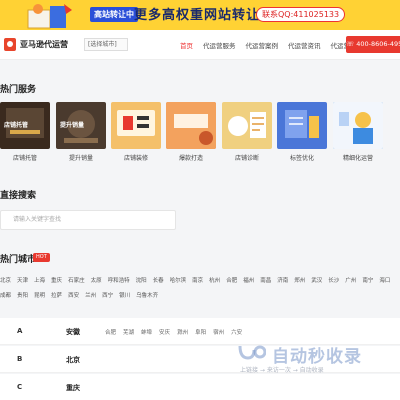  What do you see at coordinates (20, 387) in the screenshot?
I see `row-letter: C` at bounding box center [20, 387].